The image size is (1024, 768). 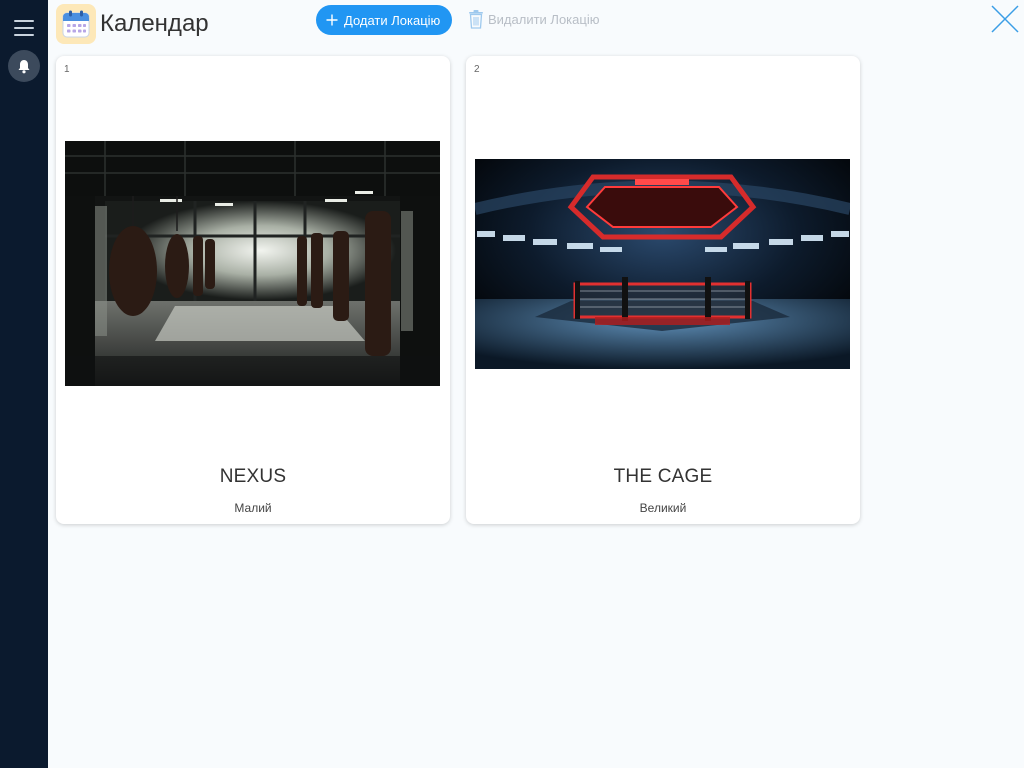 I want to click on location-image-gym, so click(x=252, y=263).